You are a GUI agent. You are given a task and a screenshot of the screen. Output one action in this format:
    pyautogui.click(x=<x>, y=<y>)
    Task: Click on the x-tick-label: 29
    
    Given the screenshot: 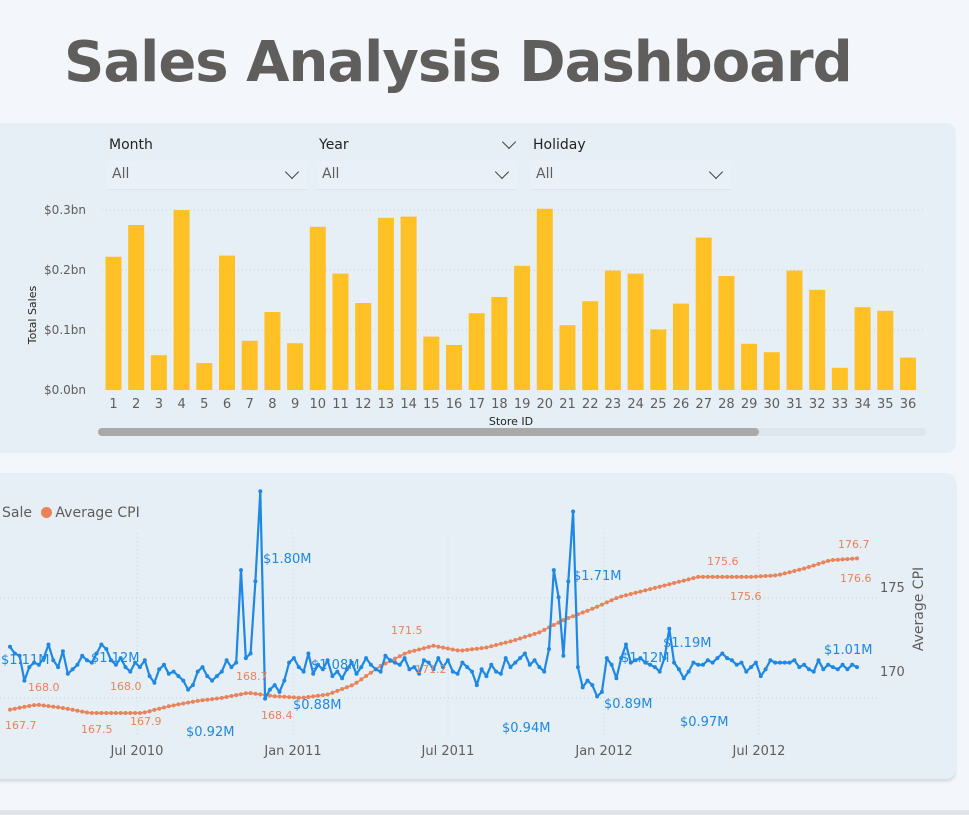 What is the action you would take?
    pyautogui.click(x=749, y=404)
    